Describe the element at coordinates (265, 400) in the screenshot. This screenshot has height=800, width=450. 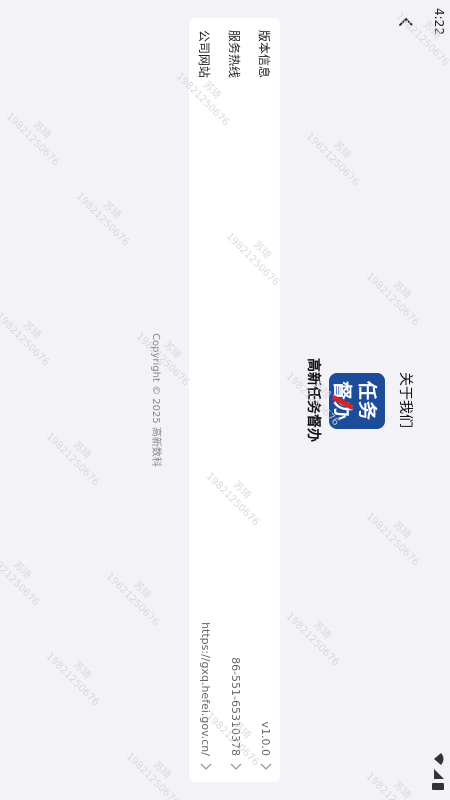
I see `version-info-row: 版本信息 v1.0.0` at that location.